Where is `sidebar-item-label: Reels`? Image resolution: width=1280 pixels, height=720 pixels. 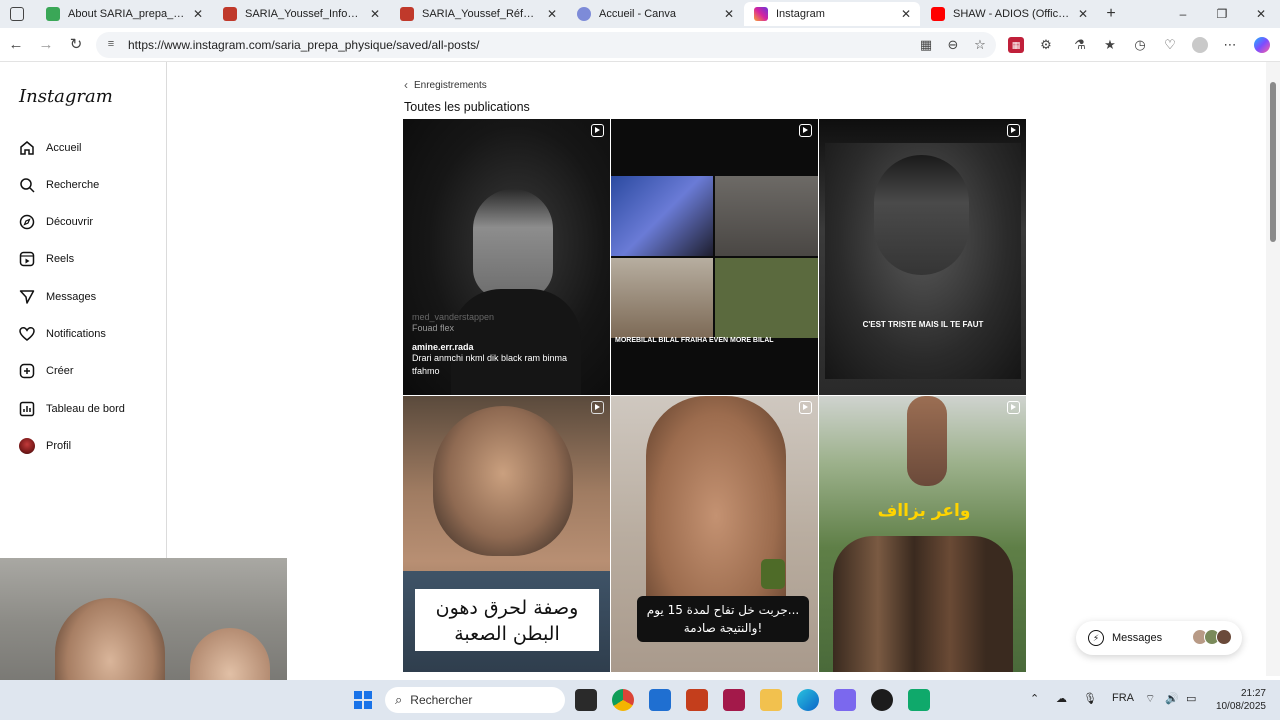
sidebar-item-label: Reels is located at coordinates (60, 259).